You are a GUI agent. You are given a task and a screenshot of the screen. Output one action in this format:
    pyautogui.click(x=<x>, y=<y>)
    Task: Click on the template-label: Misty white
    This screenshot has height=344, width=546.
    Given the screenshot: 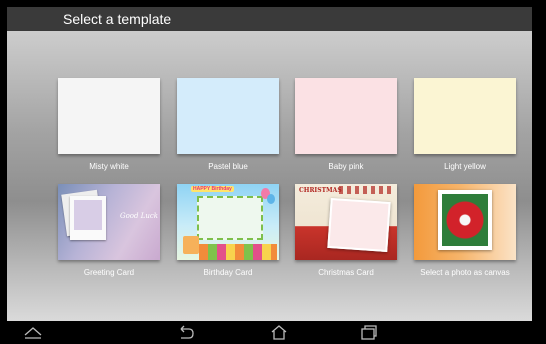 What is the action you would take?
    pyautogui.click(x=109, y=166)
    